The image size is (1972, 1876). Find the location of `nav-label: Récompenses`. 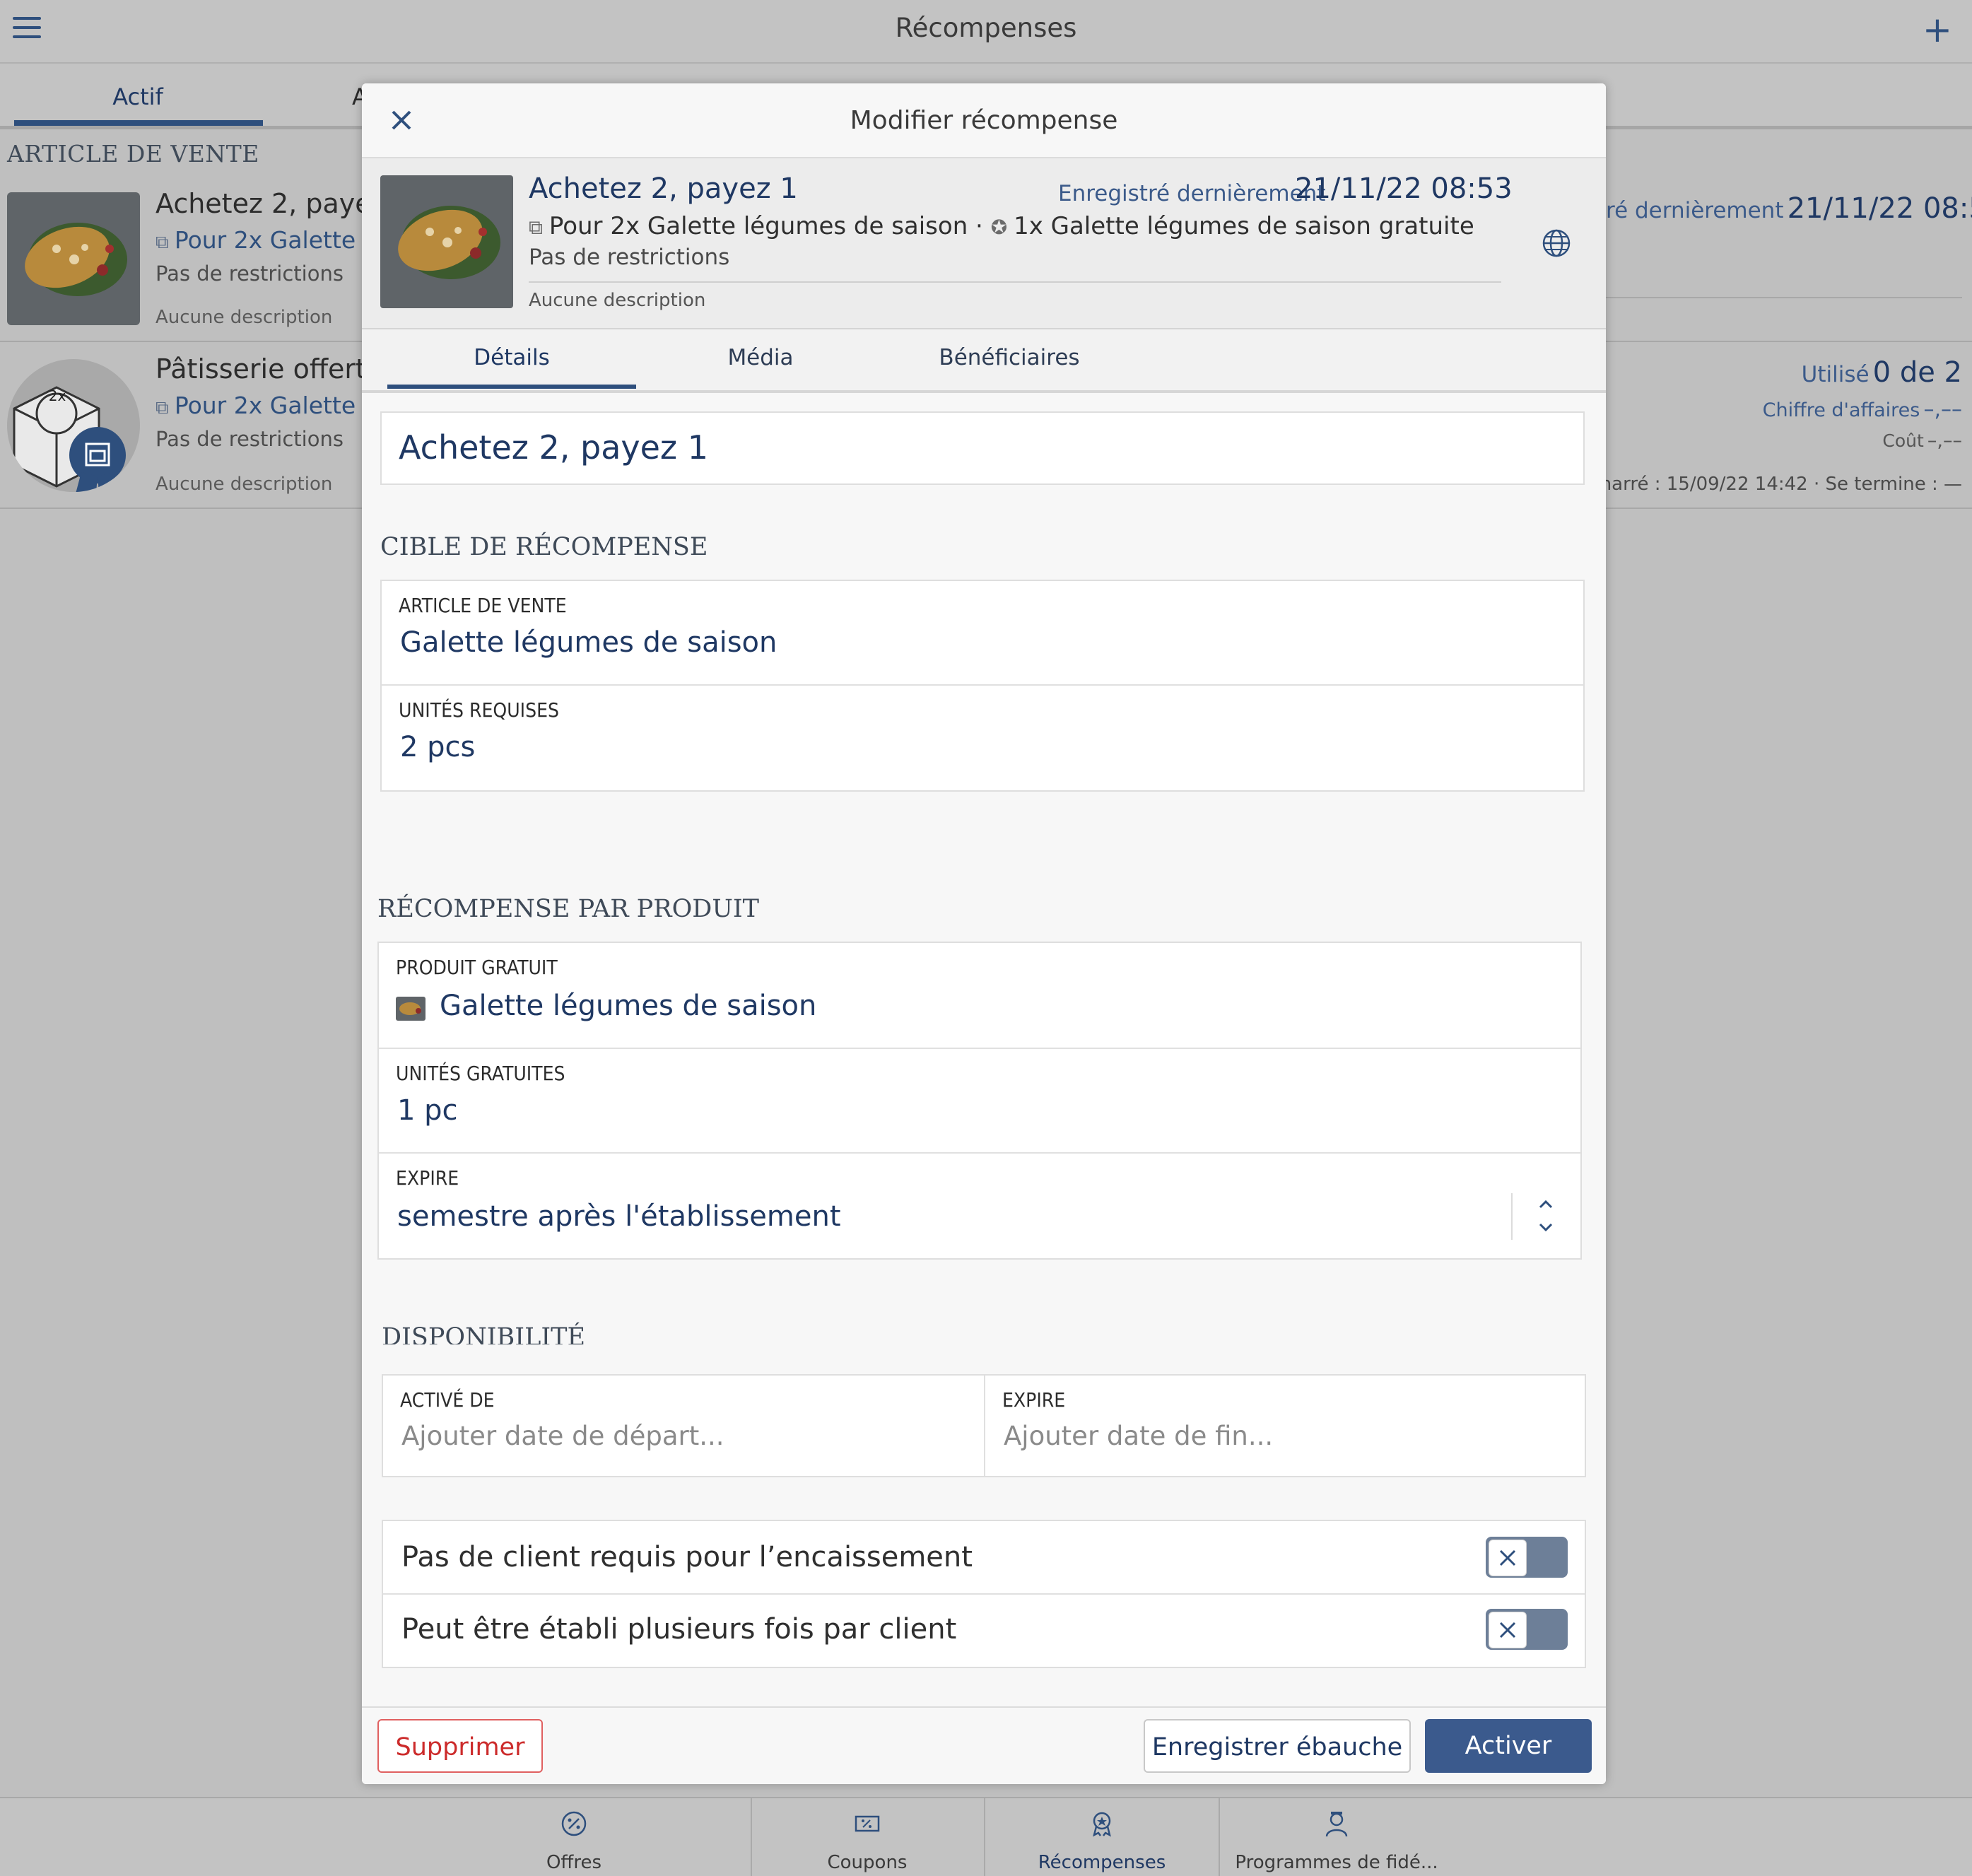

nav-label: Récompenses is located at coordinates (1102, 1862).